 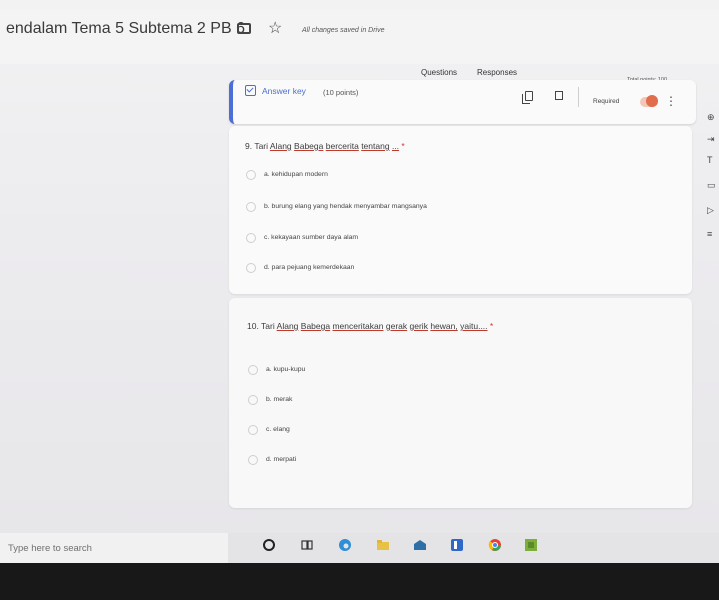 What do you see at coordinates (309, 267) in the screenshot?
I see `option-label: d. para pejuang kemerdekaan` at bounding box center [309, 267].